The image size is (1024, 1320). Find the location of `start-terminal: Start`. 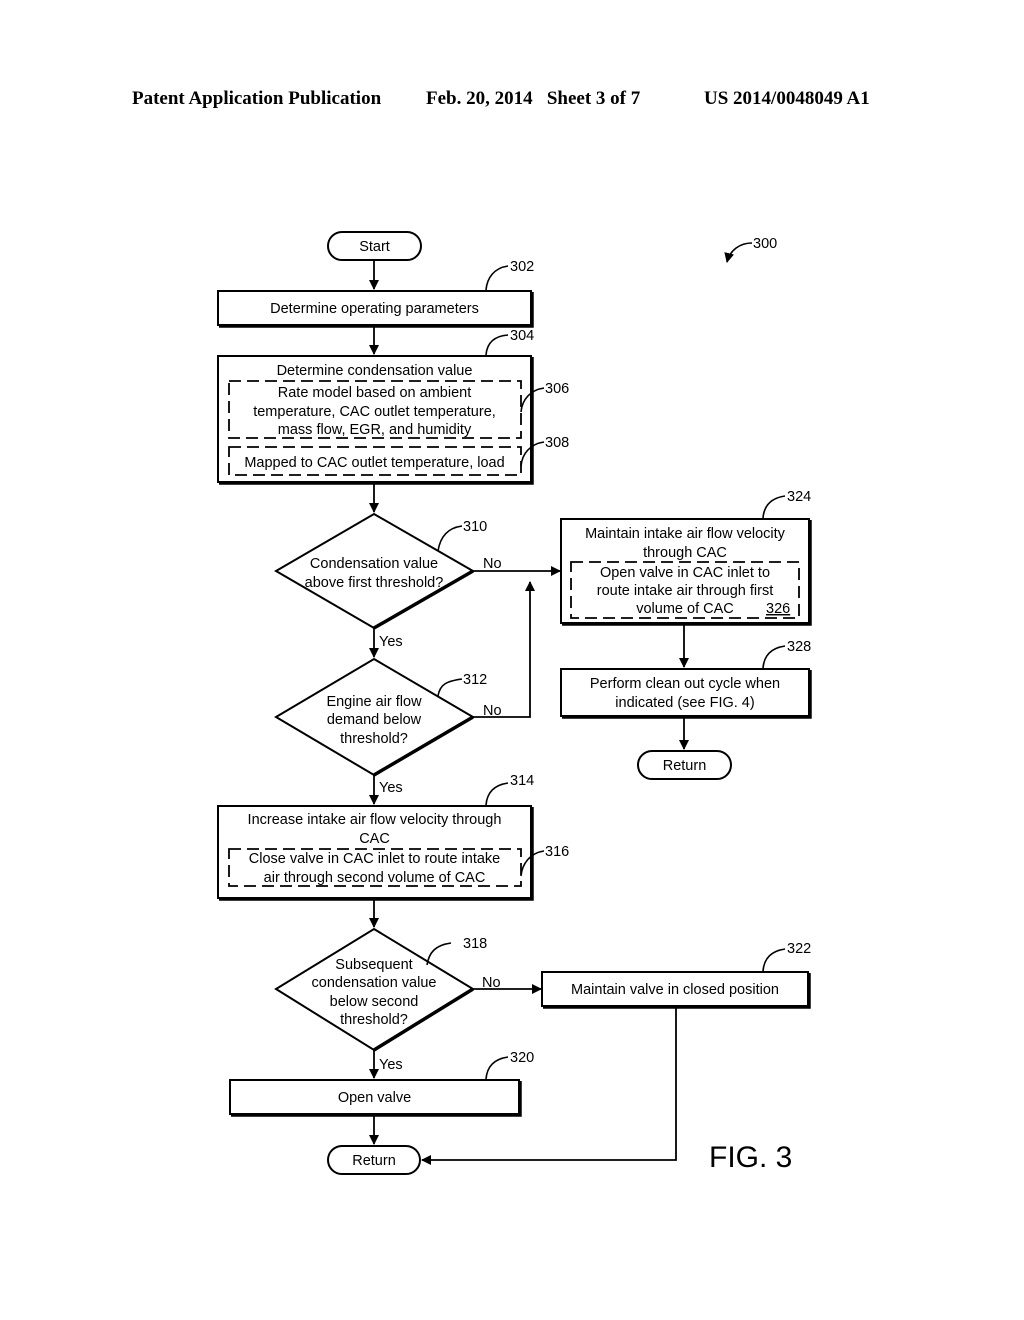

start-terminal: Start is located at coordinates (374, 246).